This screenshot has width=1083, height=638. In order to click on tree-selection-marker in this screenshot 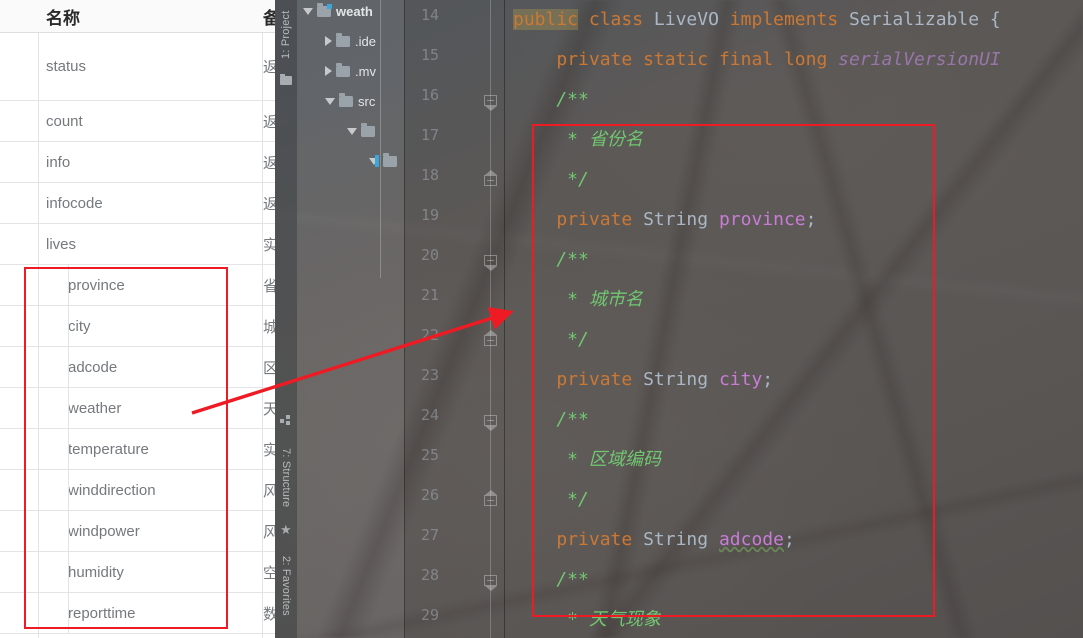, I will do `click(377, 161)`.